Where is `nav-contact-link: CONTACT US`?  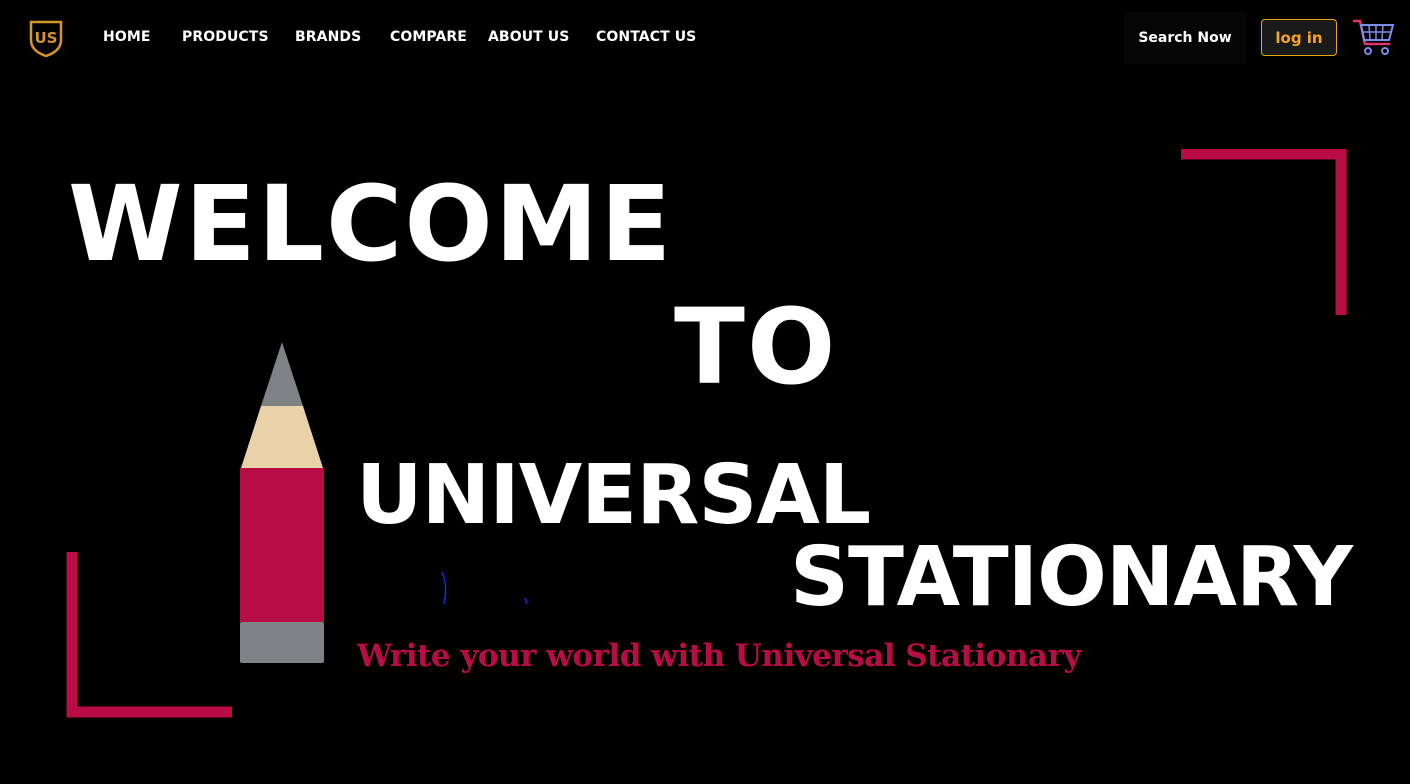 nav-contact-link: CONTACT US is located at coordinates (646, 37).